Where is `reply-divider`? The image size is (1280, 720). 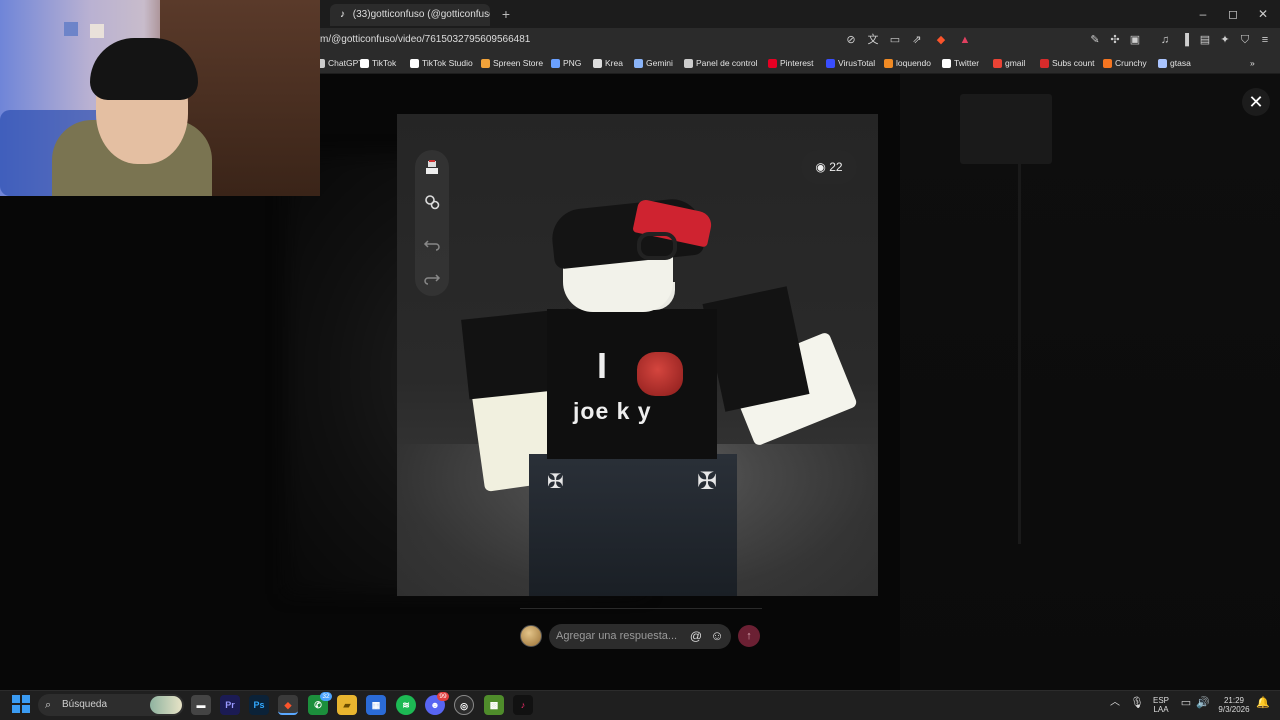
reply-divider is located at coordinates (641, 608).